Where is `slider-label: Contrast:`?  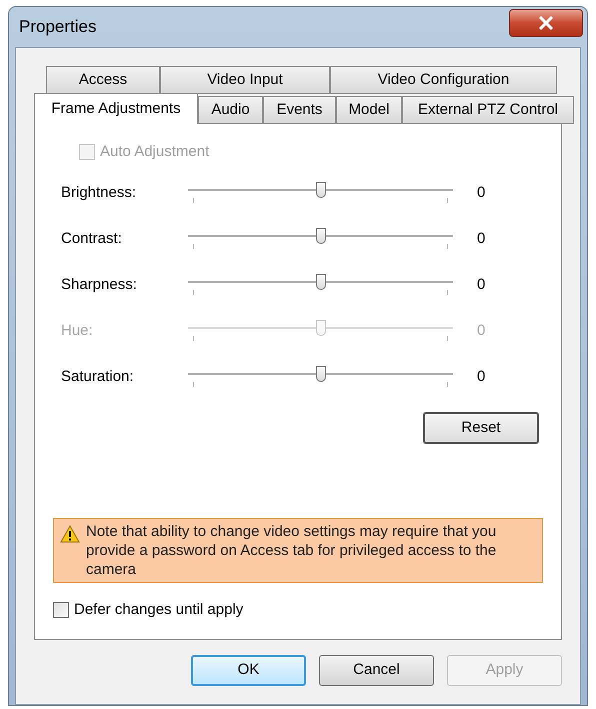
slider-label: Contrast: is located at coordinates (92, 239).